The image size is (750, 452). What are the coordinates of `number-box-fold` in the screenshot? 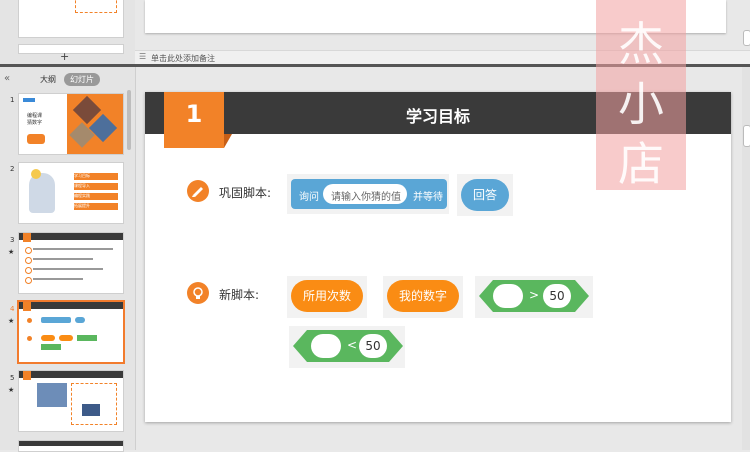 It's located at (228, 141).